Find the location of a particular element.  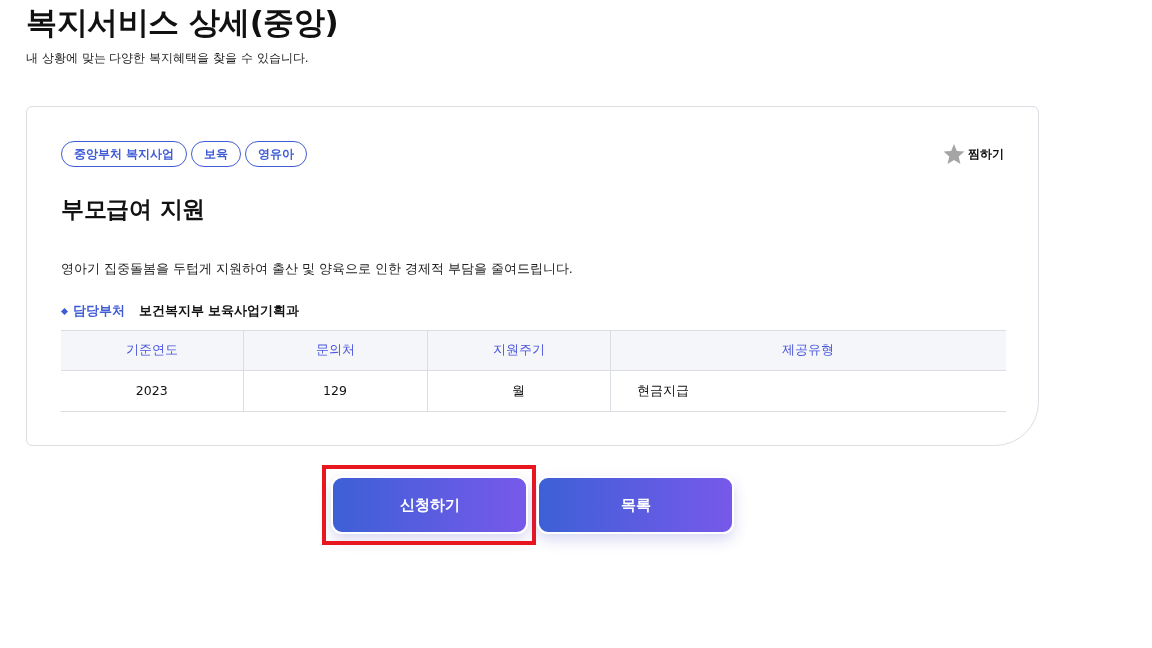

table-cell: 129 is located at coordinates (335, 391).